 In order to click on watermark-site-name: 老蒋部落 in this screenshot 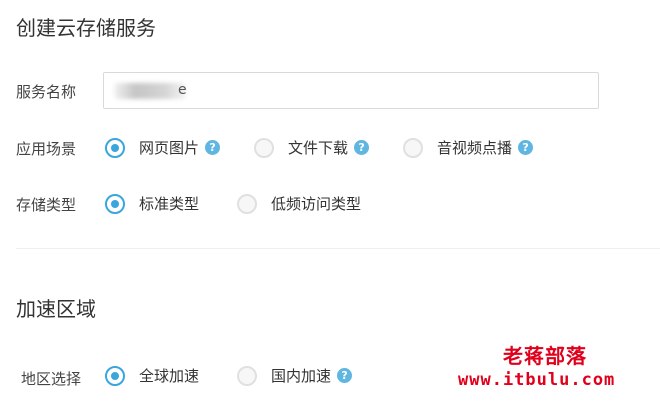, I will do `click(545, 356)`.